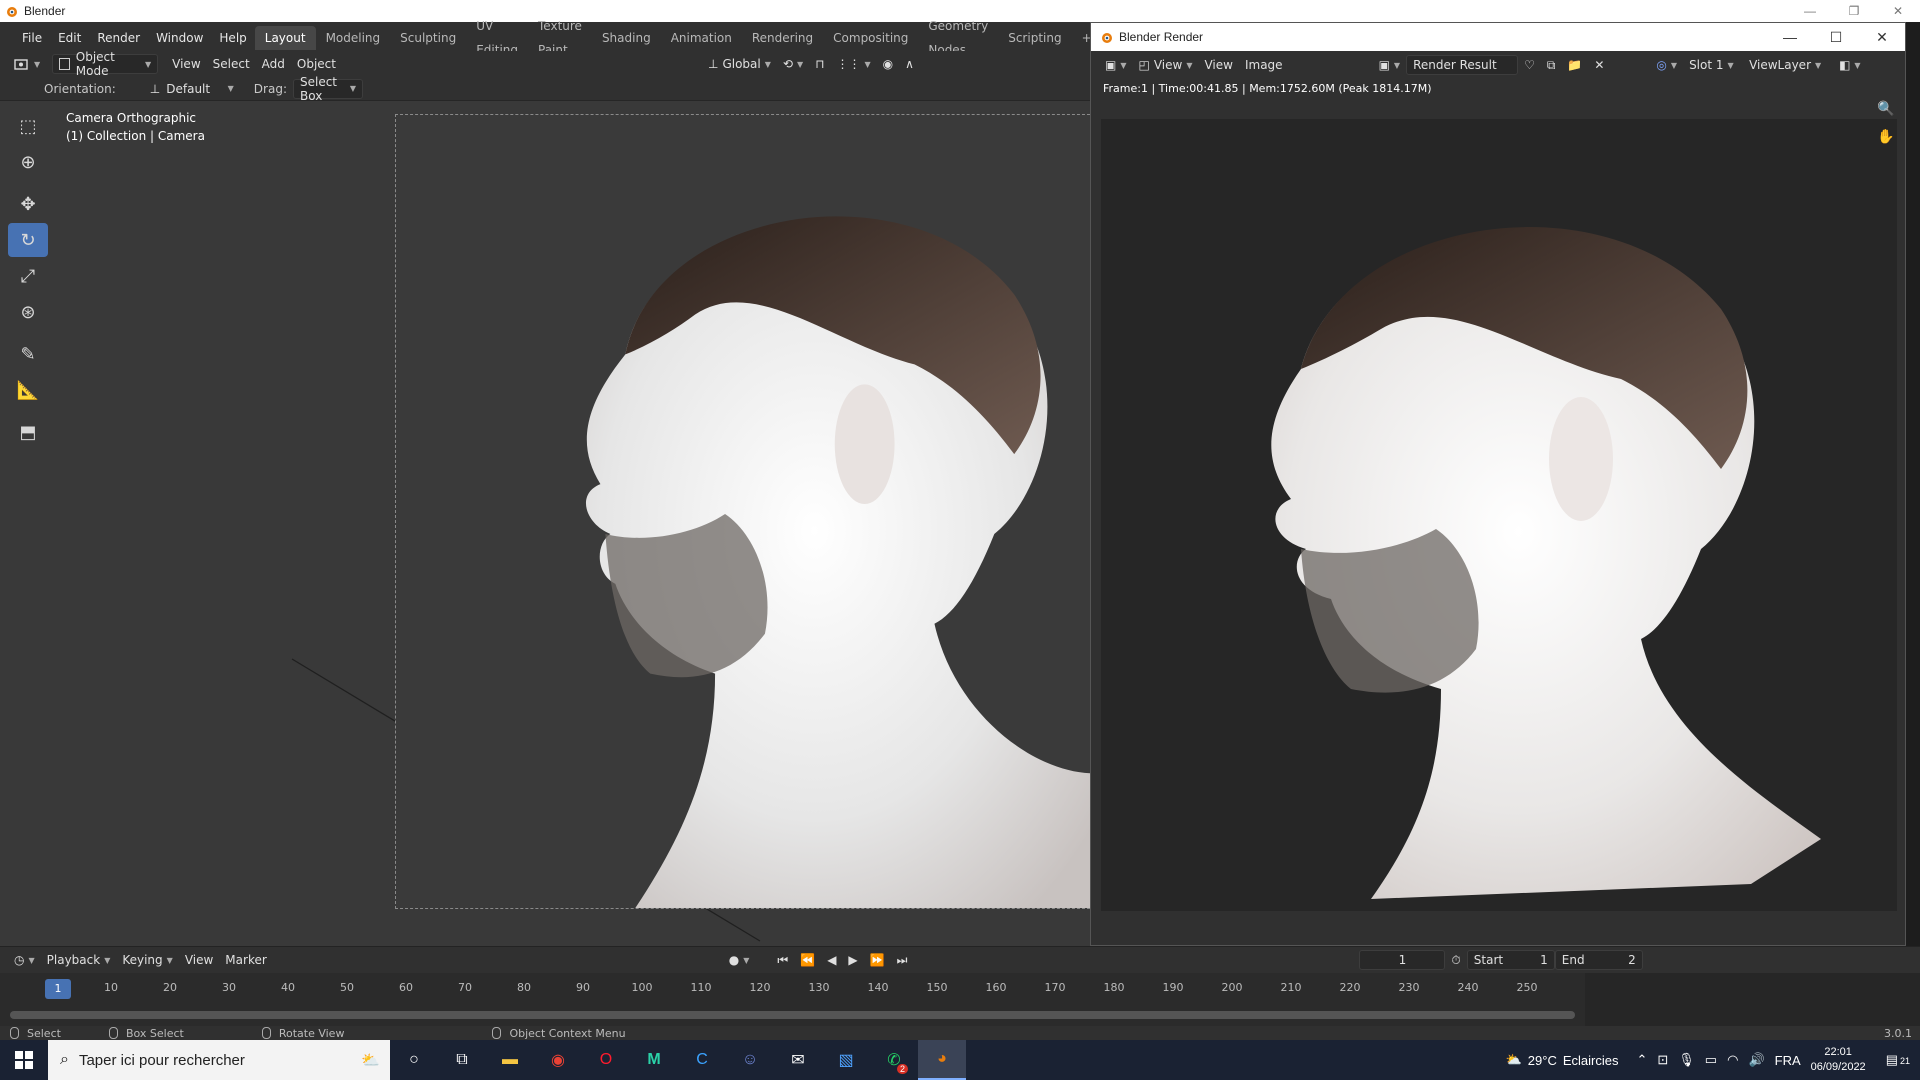 The height and width of the screenshot is (1080, 1920). What do you see at coordinates (219, 1060) in the screenshot?
I see `taskbar-search-box: ⌕ Taper ici pour rechercher ⛅` at bounding box center [219, 1060].